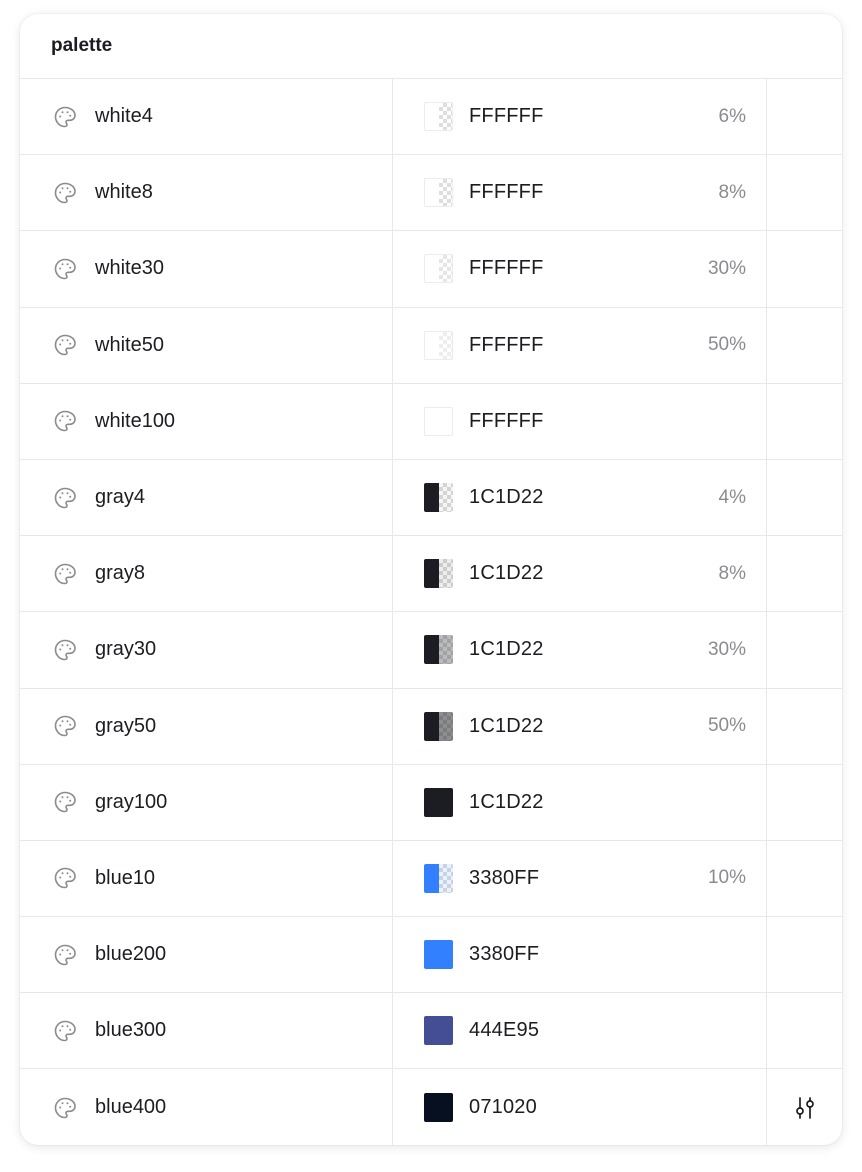  I want to click on sliders-adjust-icon, so click(805, 1108).